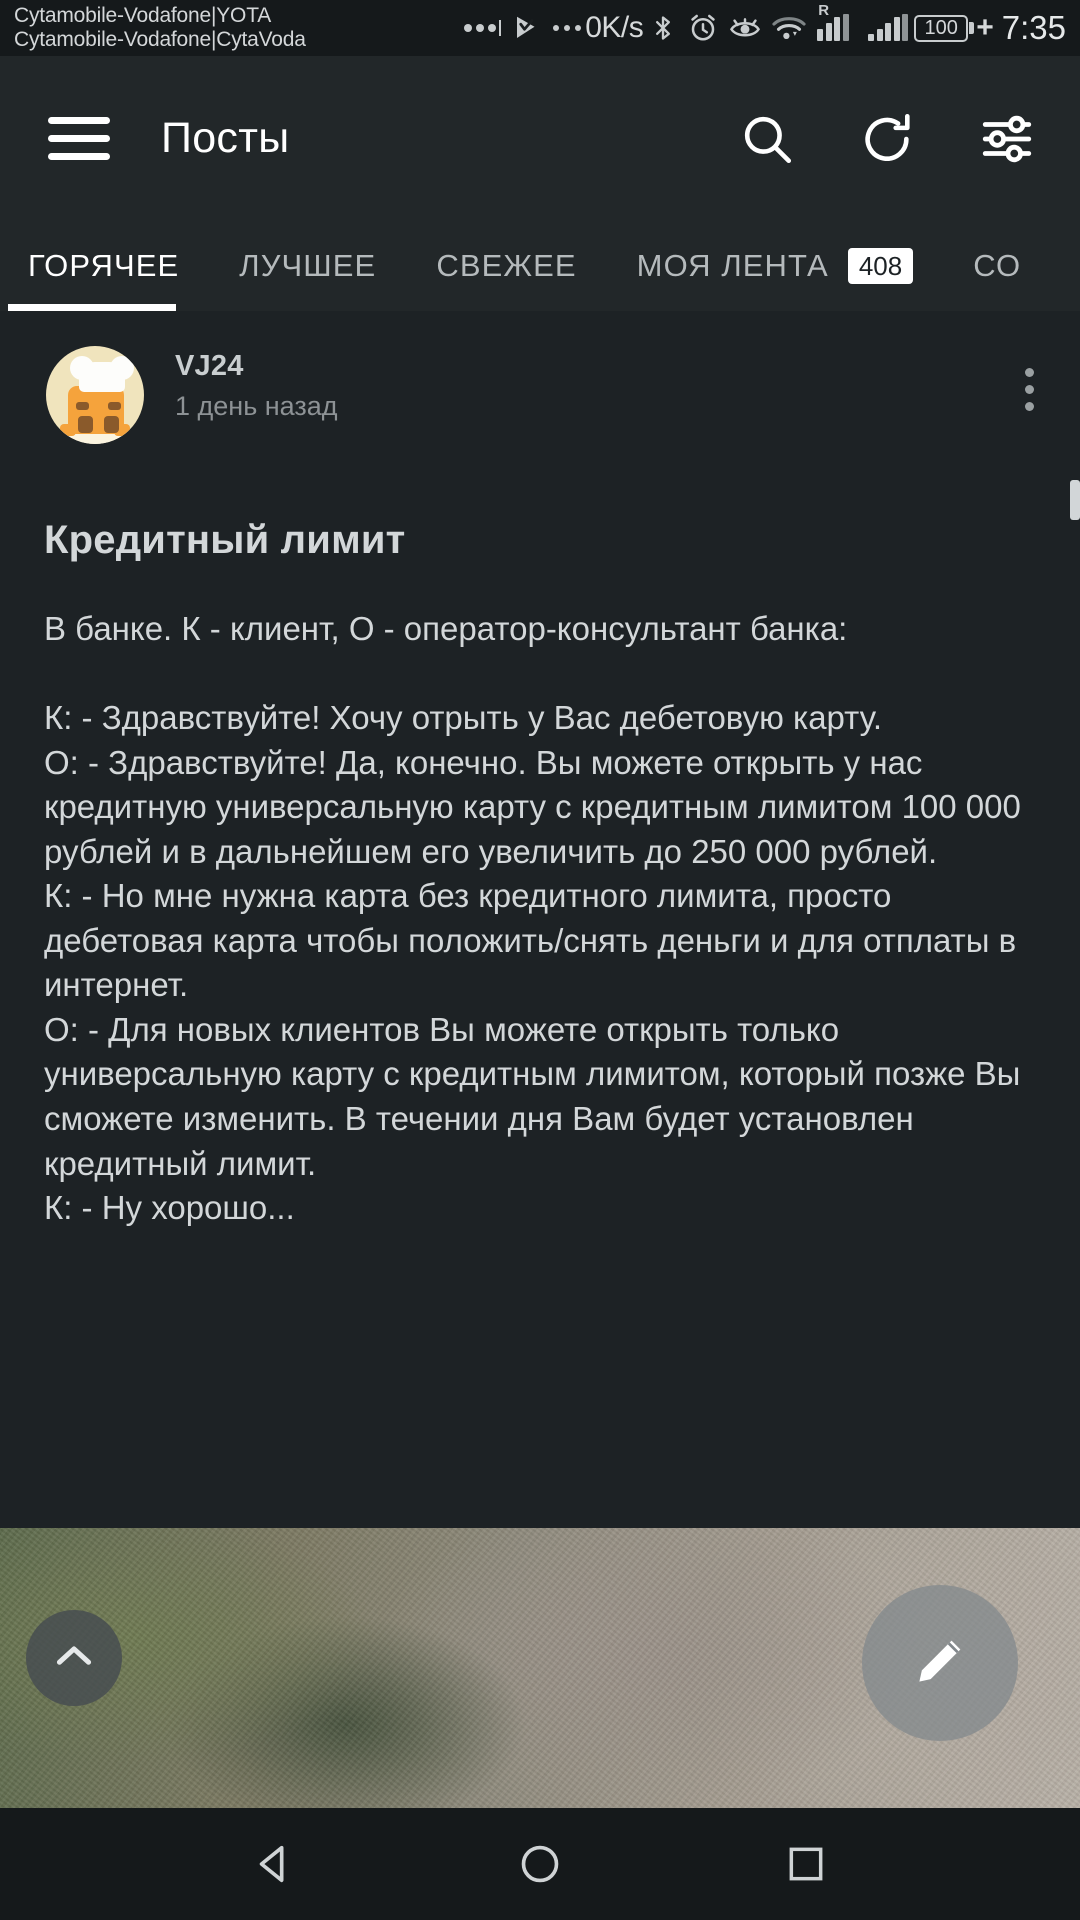 The image size is (1080, 1920). I want to click on kebab-menu-icon, so click(1029, 378).